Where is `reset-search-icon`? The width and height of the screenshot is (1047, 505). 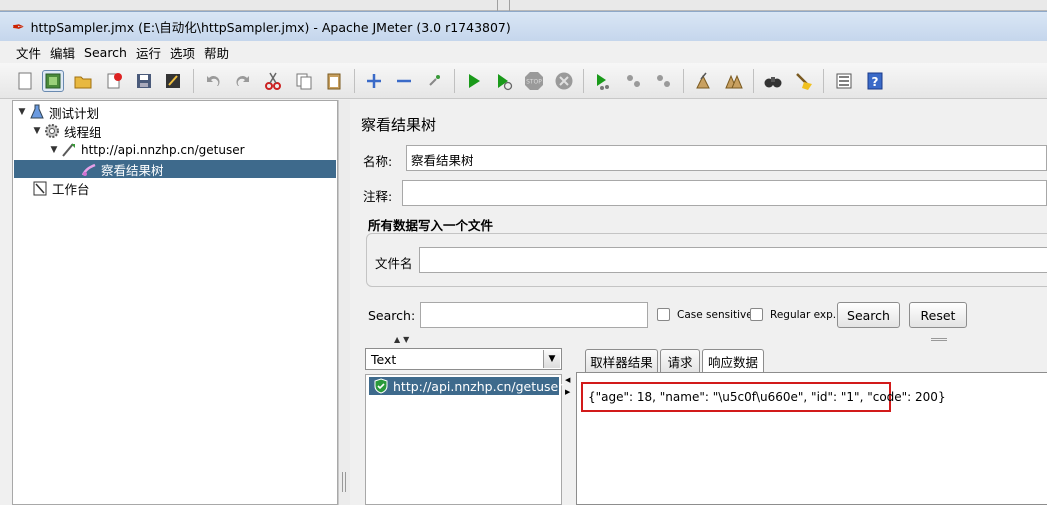 reset-search-icon is located at coordinates (804, 81).